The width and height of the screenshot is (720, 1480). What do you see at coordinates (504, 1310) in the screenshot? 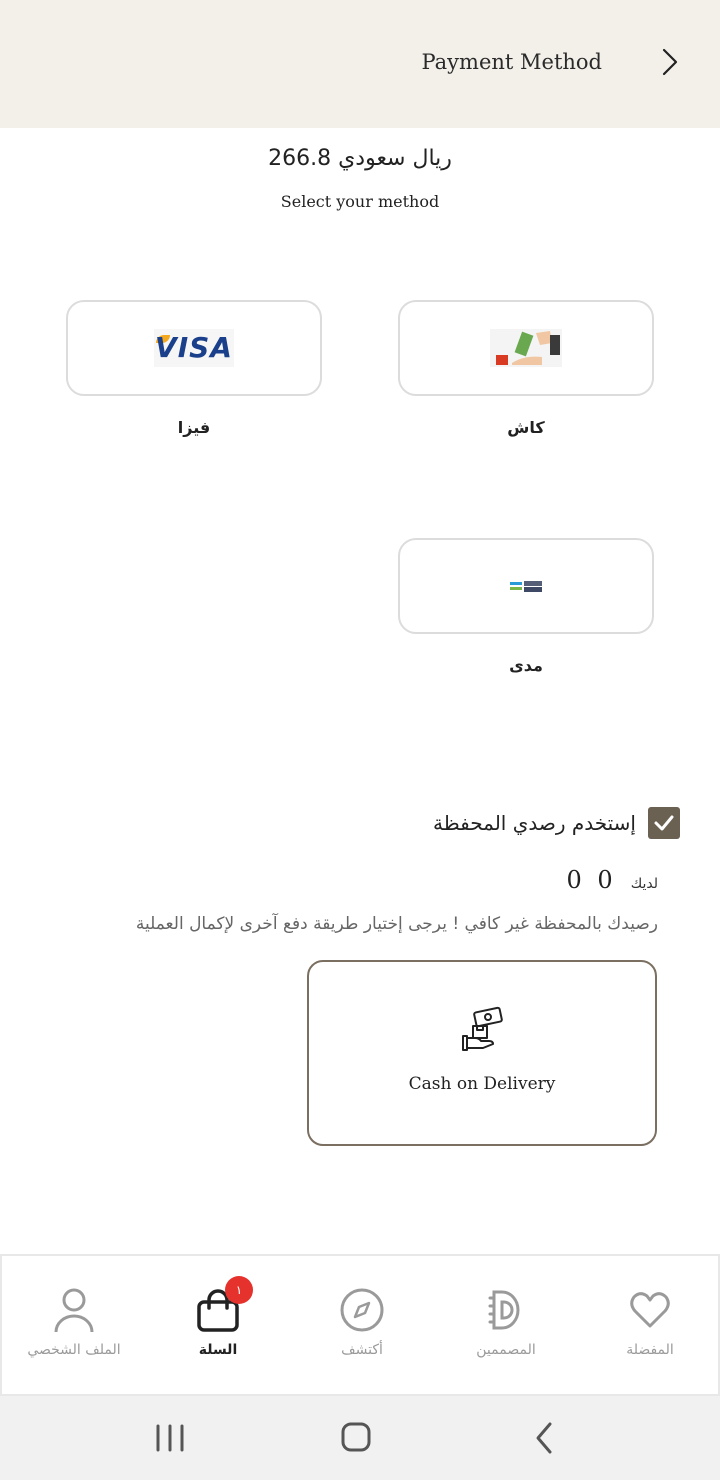
I see `designers-icon` at bounding box center [504, 1310].